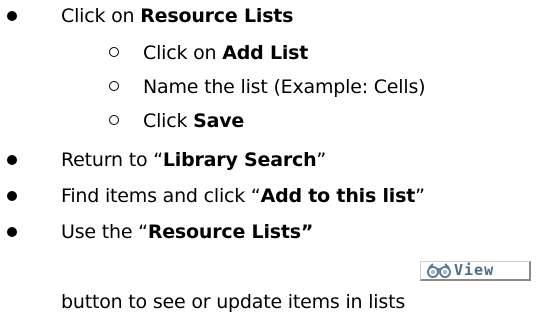  I want to click on view-button-label: View, so click(474, 270).